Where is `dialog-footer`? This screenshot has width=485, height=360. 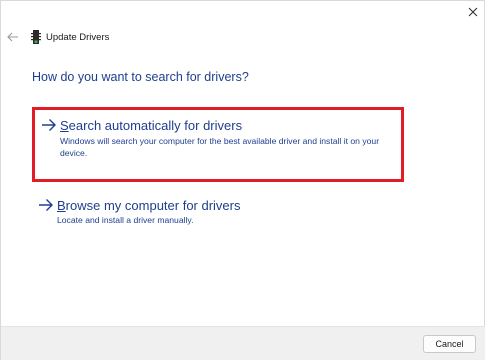
dialog-footer is located at coordinates (243, 343).